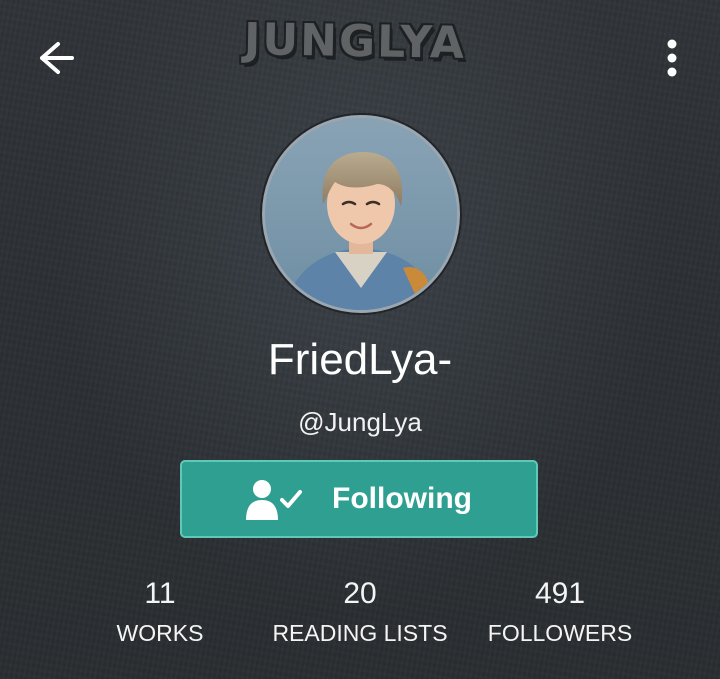 Image resolution: width=720 pixels, height=679 pixels. Describe the element at coordinates (360, 593) in the screenshot. I see `stat-reading-lists-value: 20` at that location.